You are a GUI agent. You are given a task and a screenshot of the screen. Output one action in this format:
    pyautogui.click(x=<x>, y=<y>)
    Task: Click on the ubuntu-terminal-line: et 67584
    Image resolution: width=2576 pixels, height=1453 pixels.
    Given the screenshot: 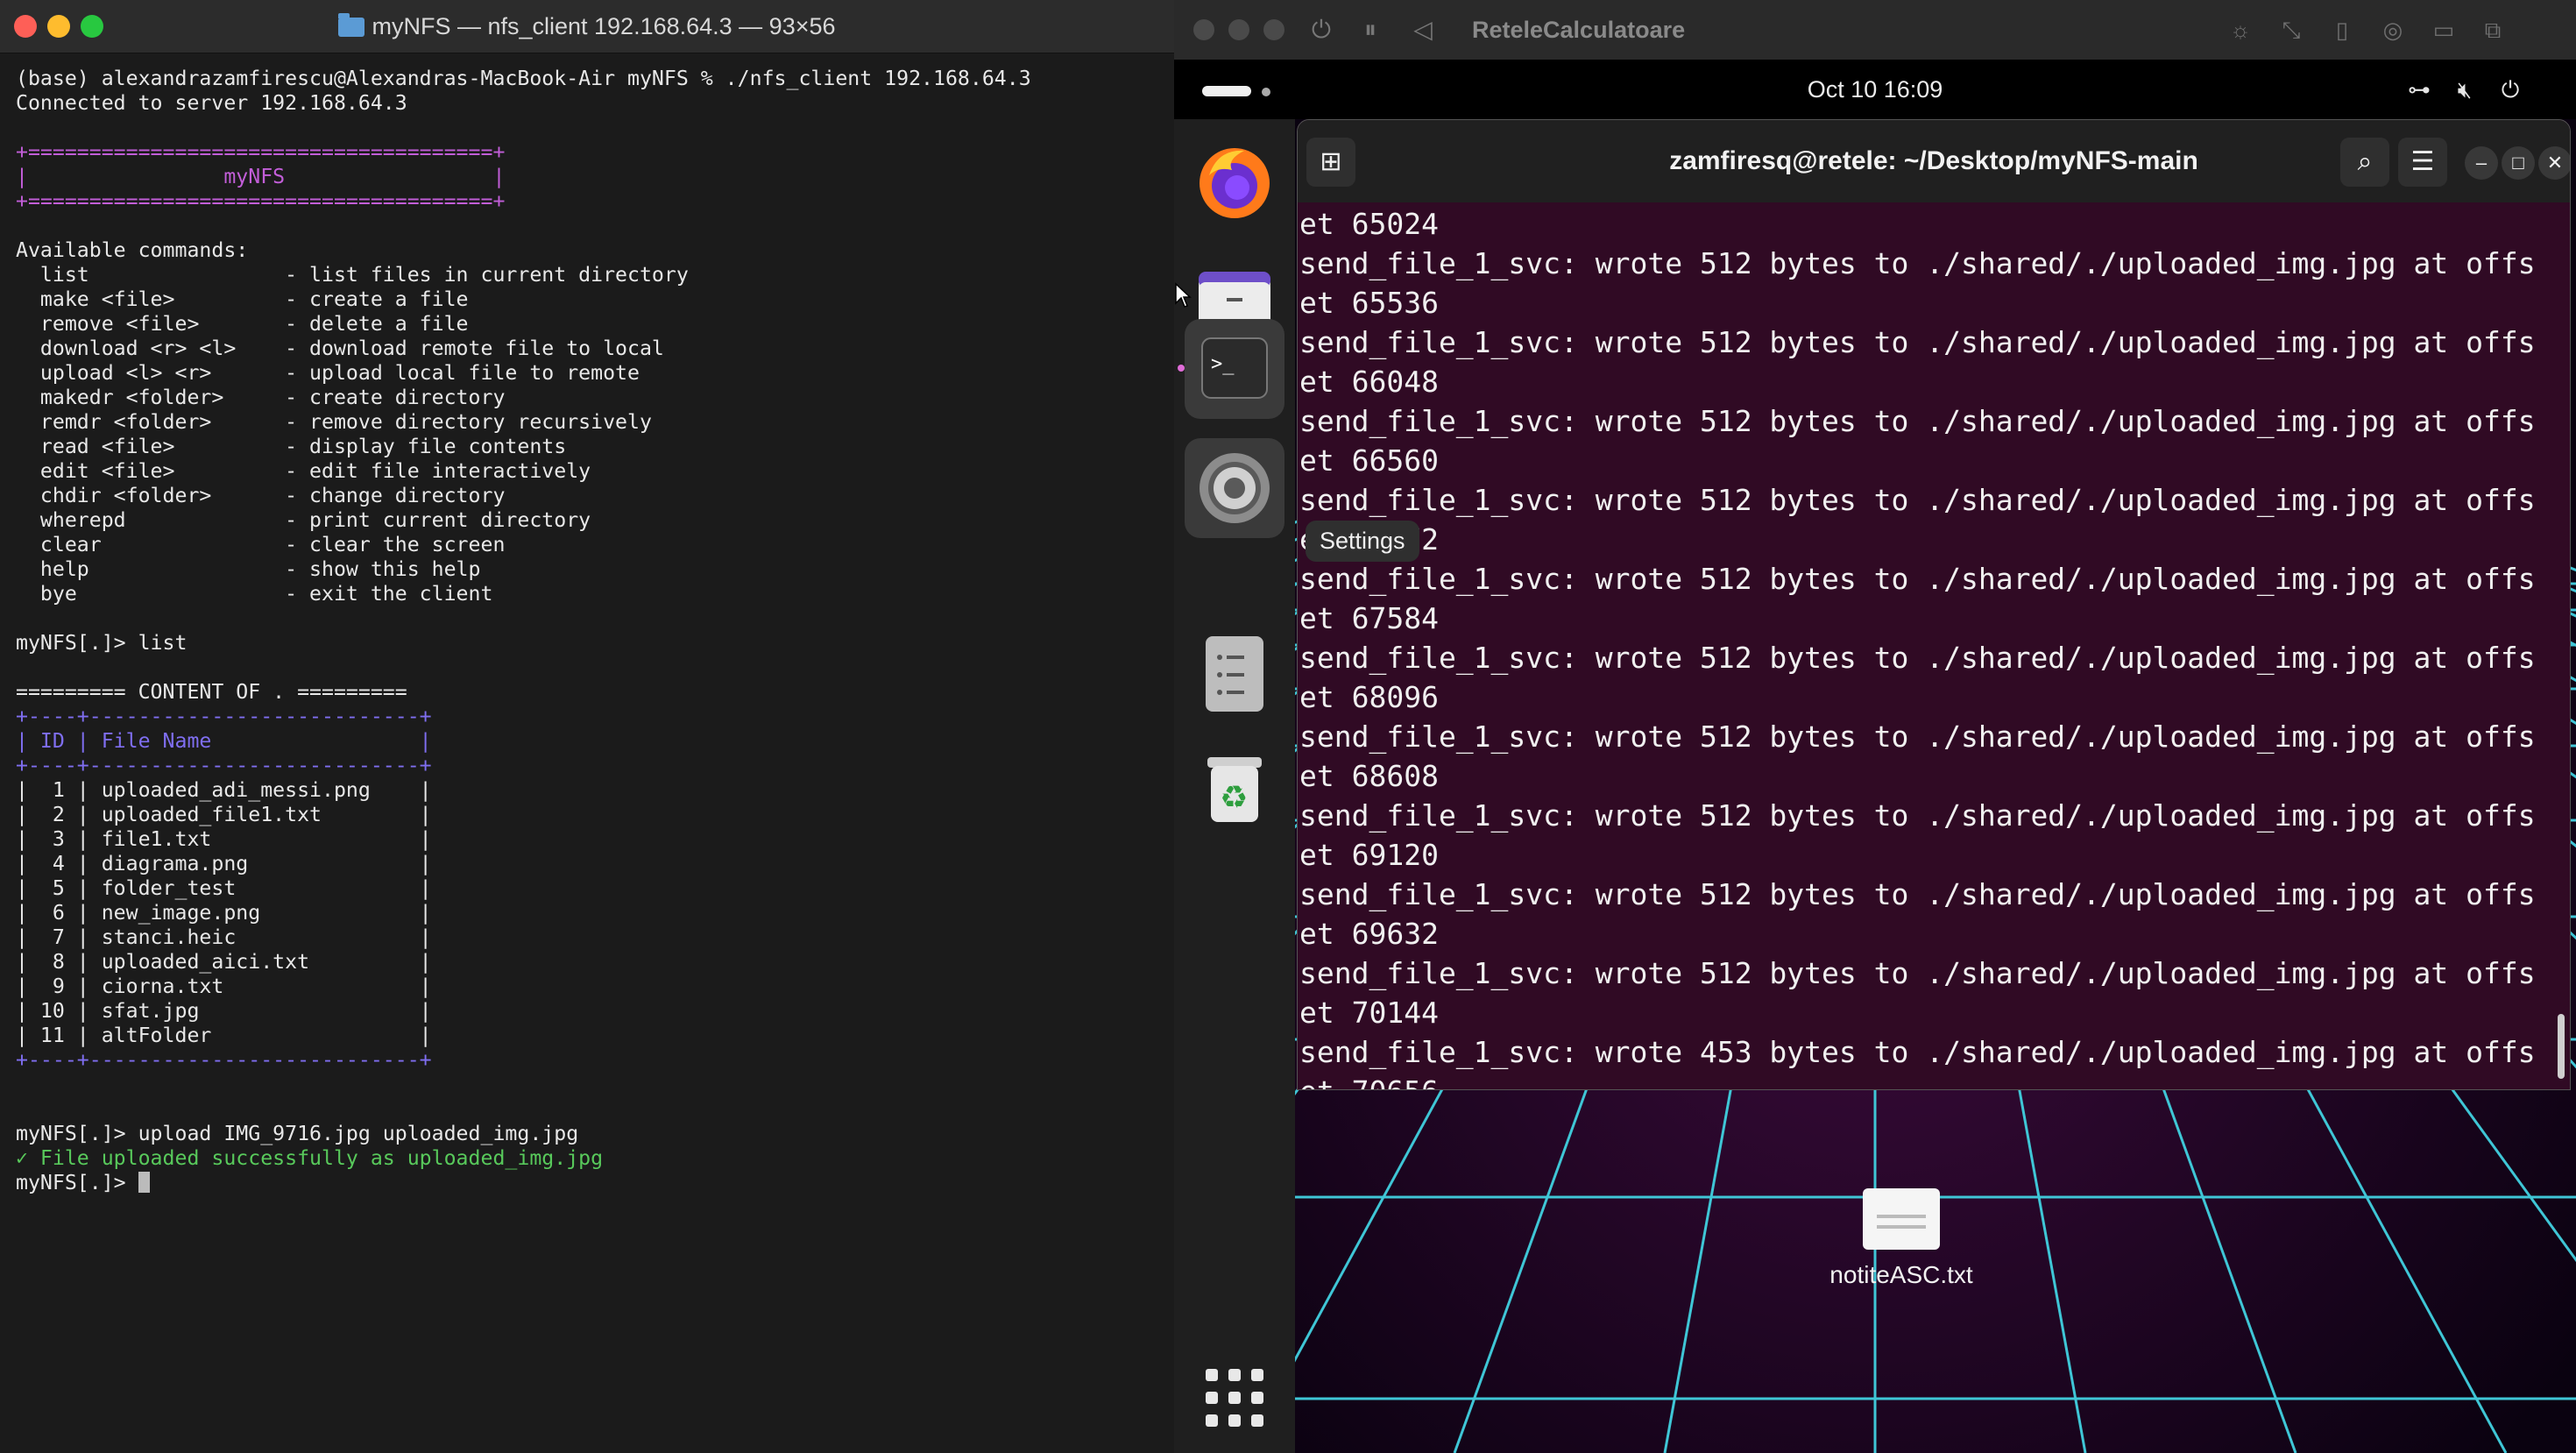 What is the action you would take?
    pyautogui.click(x=1369, y=618)
    